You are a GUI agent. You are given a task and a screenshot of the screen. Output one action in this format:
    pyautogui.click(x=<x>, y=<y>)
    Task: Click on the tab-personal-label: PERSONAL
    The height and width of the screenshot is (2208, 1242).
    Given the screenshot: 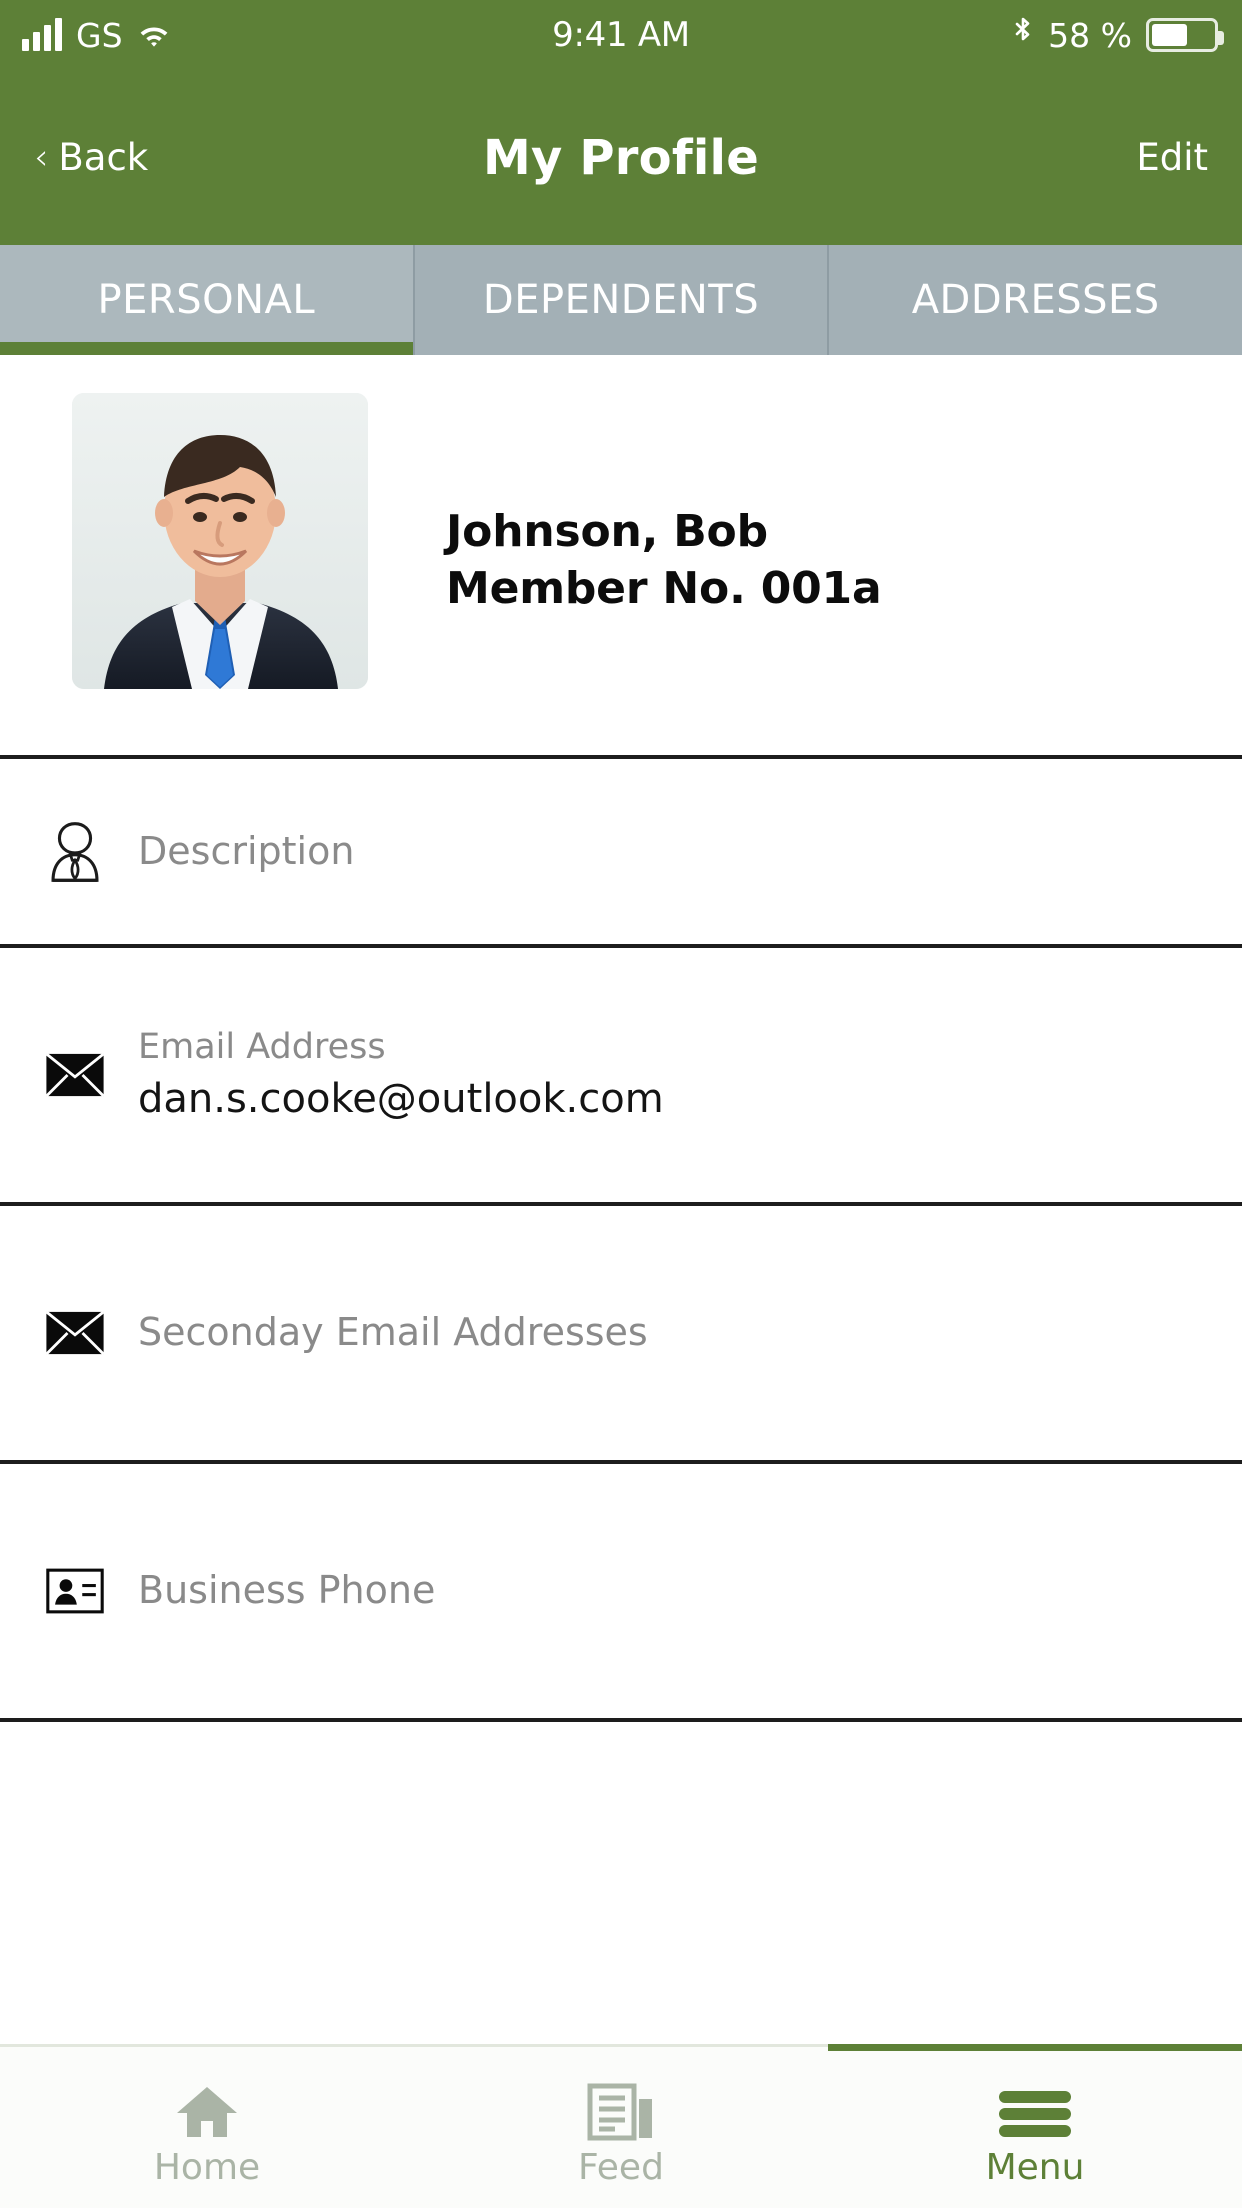 What is the action you would take?
    pyautogui.click(x=206, y=300)
    